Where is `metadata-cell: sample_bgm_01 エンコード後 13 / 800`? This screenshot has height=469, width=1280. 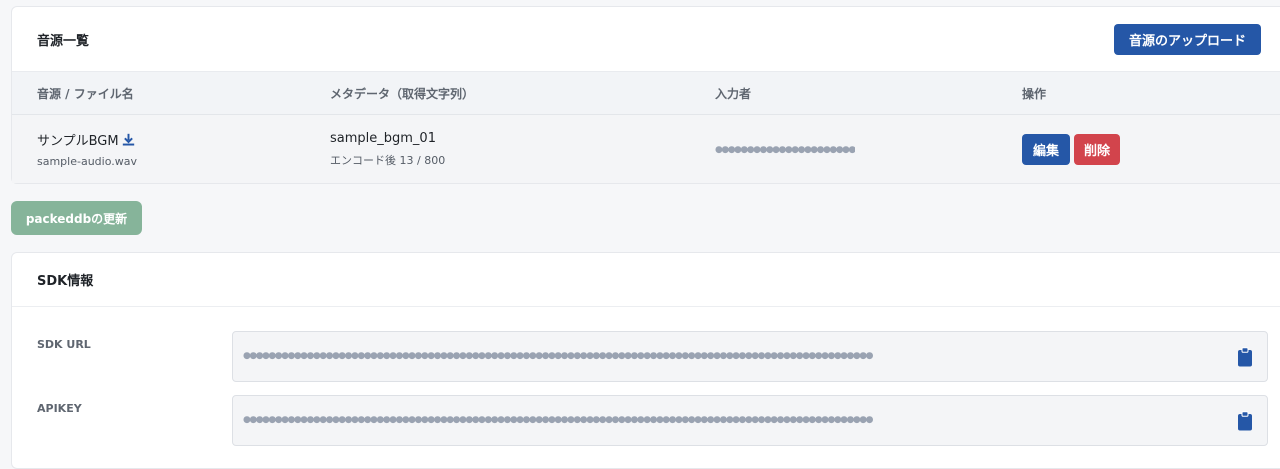 metadata-cell: sample_bgm_01 エンコード後 13 / 800 is located at coordinates (522, 149).